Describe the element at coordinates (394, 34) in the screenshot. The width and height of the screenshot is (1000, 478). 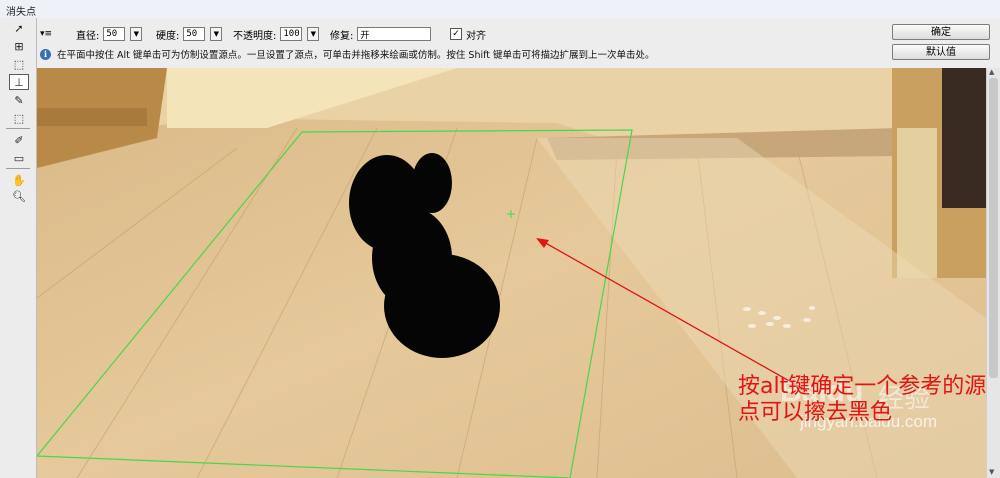
I see `heal-select: 开` at that location.